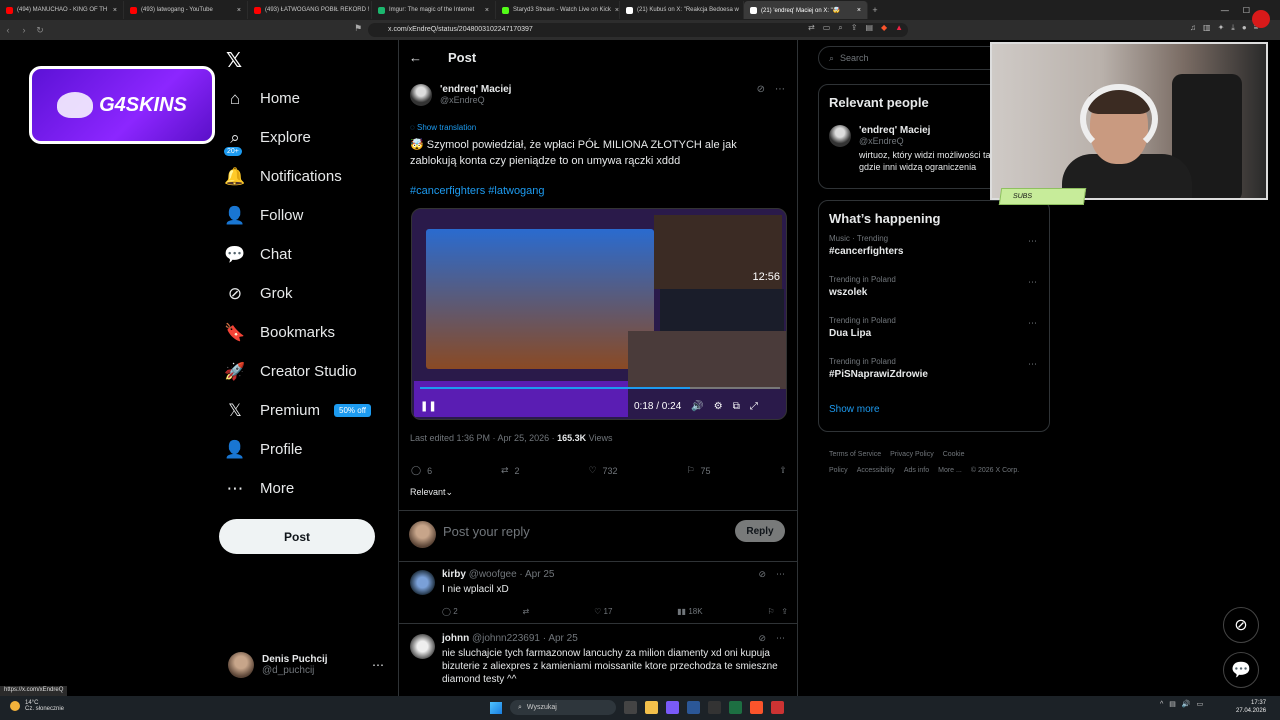 The width and height of the screenshot is (1280, 720). What do you see at coordinates (297, 536) in the screenshot?
I see `post-button: Post` at bounding box center [297, 536].